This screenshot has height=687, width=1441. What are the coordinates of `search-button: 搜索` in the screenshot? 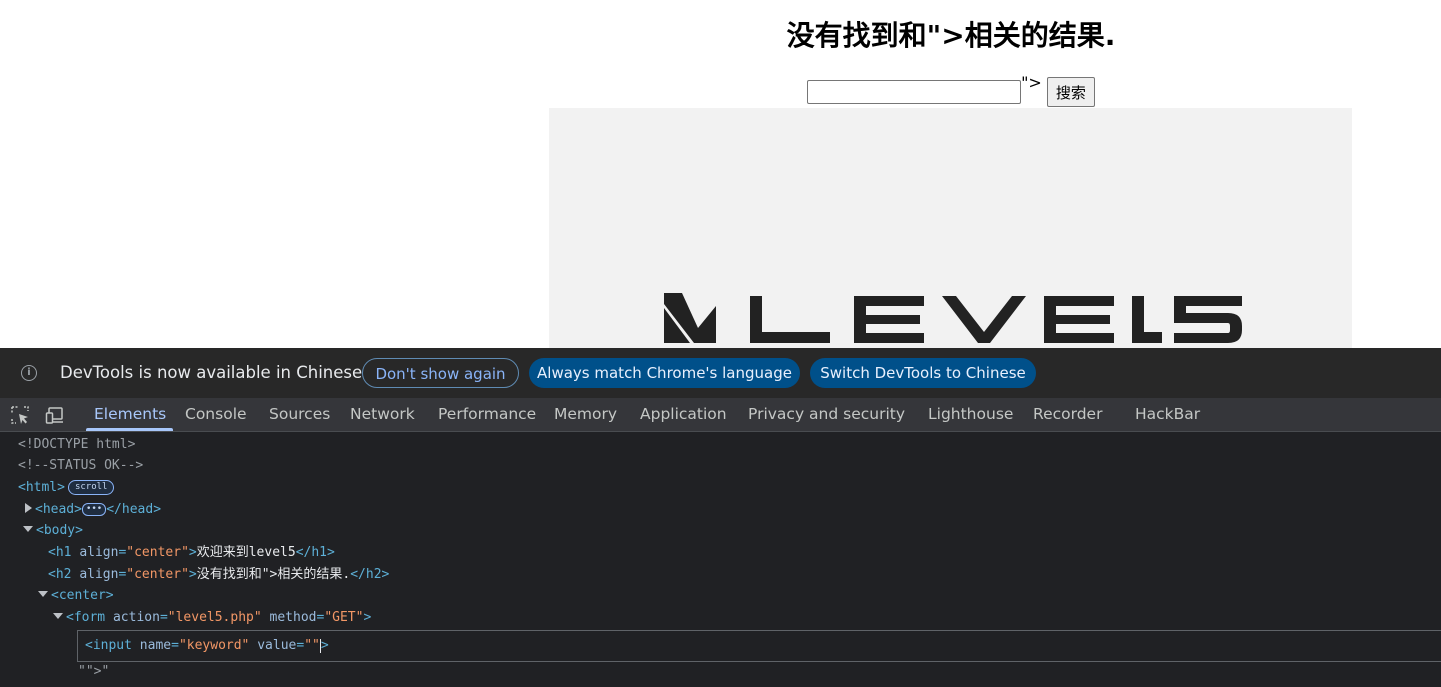 It's located at (1070, 92).